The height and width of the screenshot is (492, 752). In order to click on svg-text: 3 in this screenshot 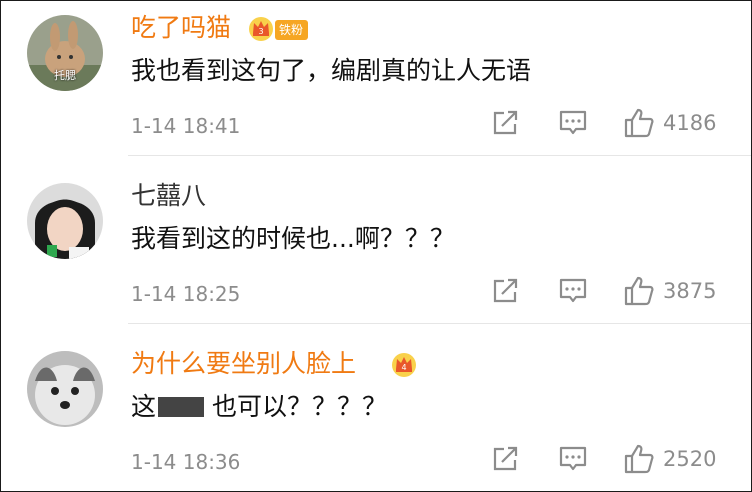, I will do `click(260, 31)`.